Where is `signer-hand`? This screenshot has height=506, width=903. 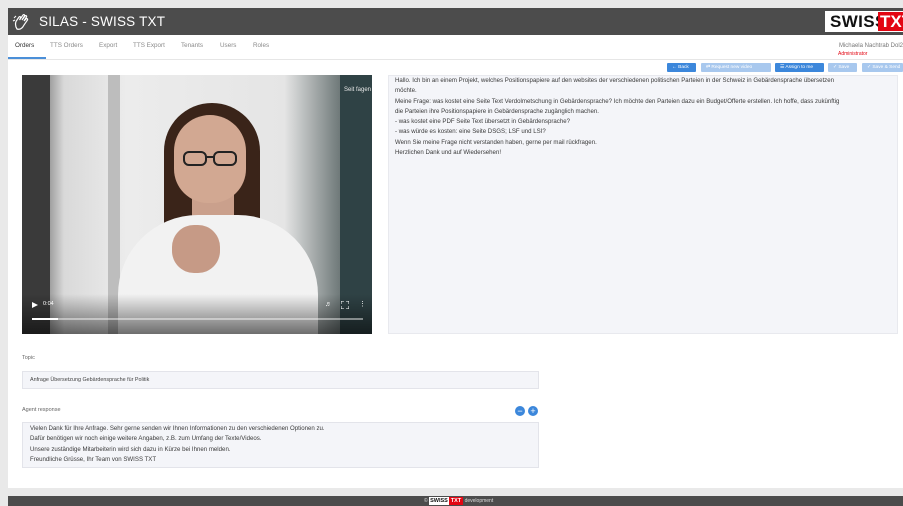 signer-hand is located at coordinates (196, 249).